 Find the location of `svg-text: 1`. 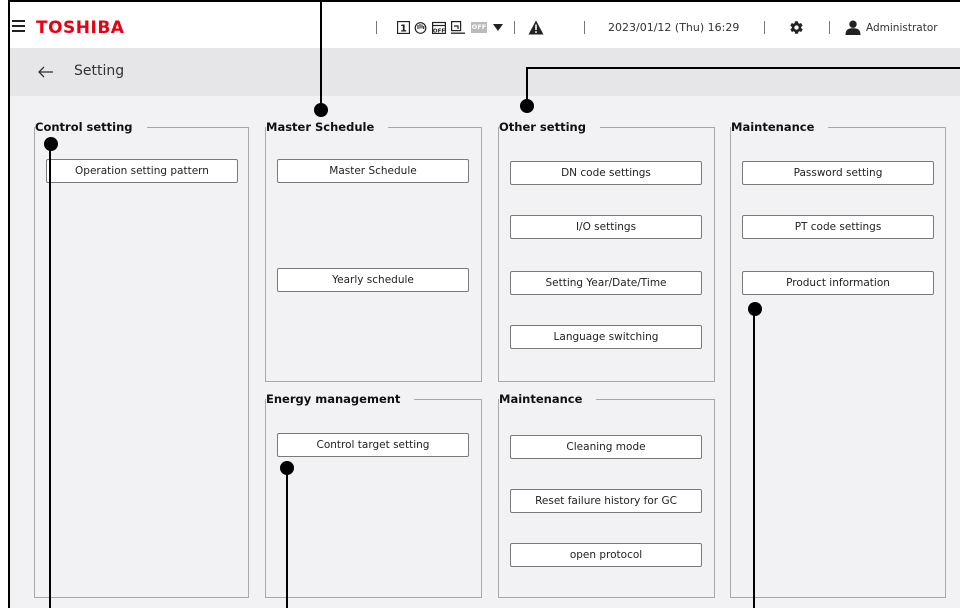

svg-text: 1 is located at coordinates (403, 29).